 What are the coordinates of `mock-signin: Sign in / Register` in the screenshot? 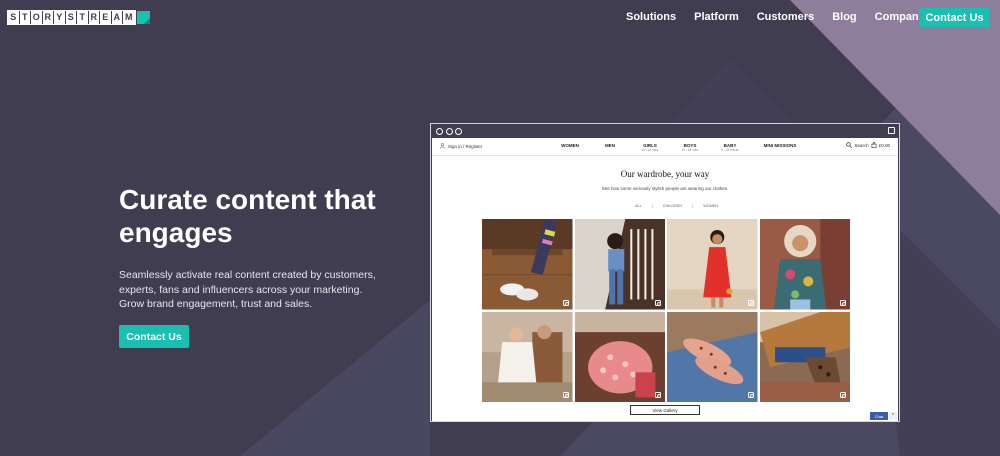 It's located at (461, 146).